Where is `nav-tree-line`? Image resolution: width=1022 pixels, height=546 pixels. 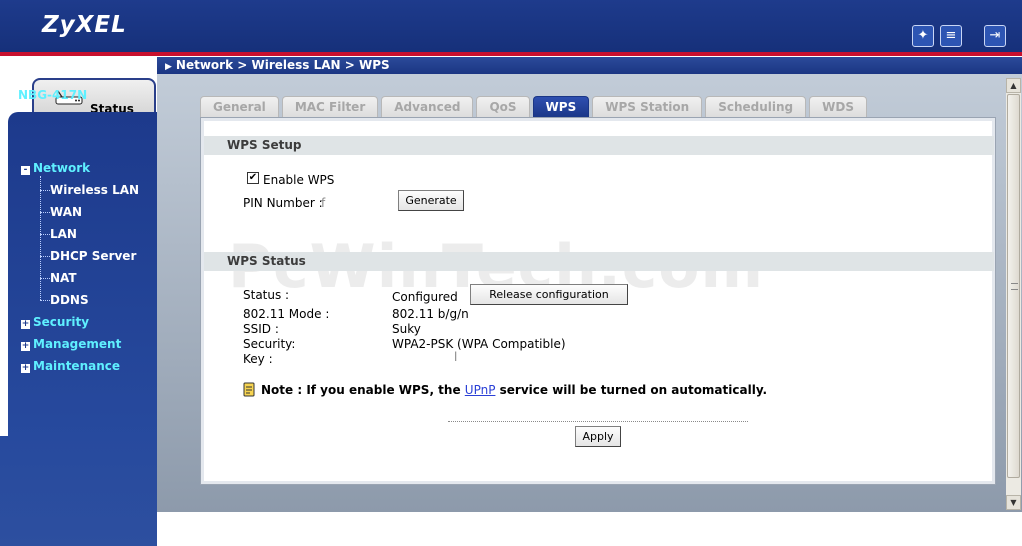 nav-tree-line is located at coordinates (40, 238).